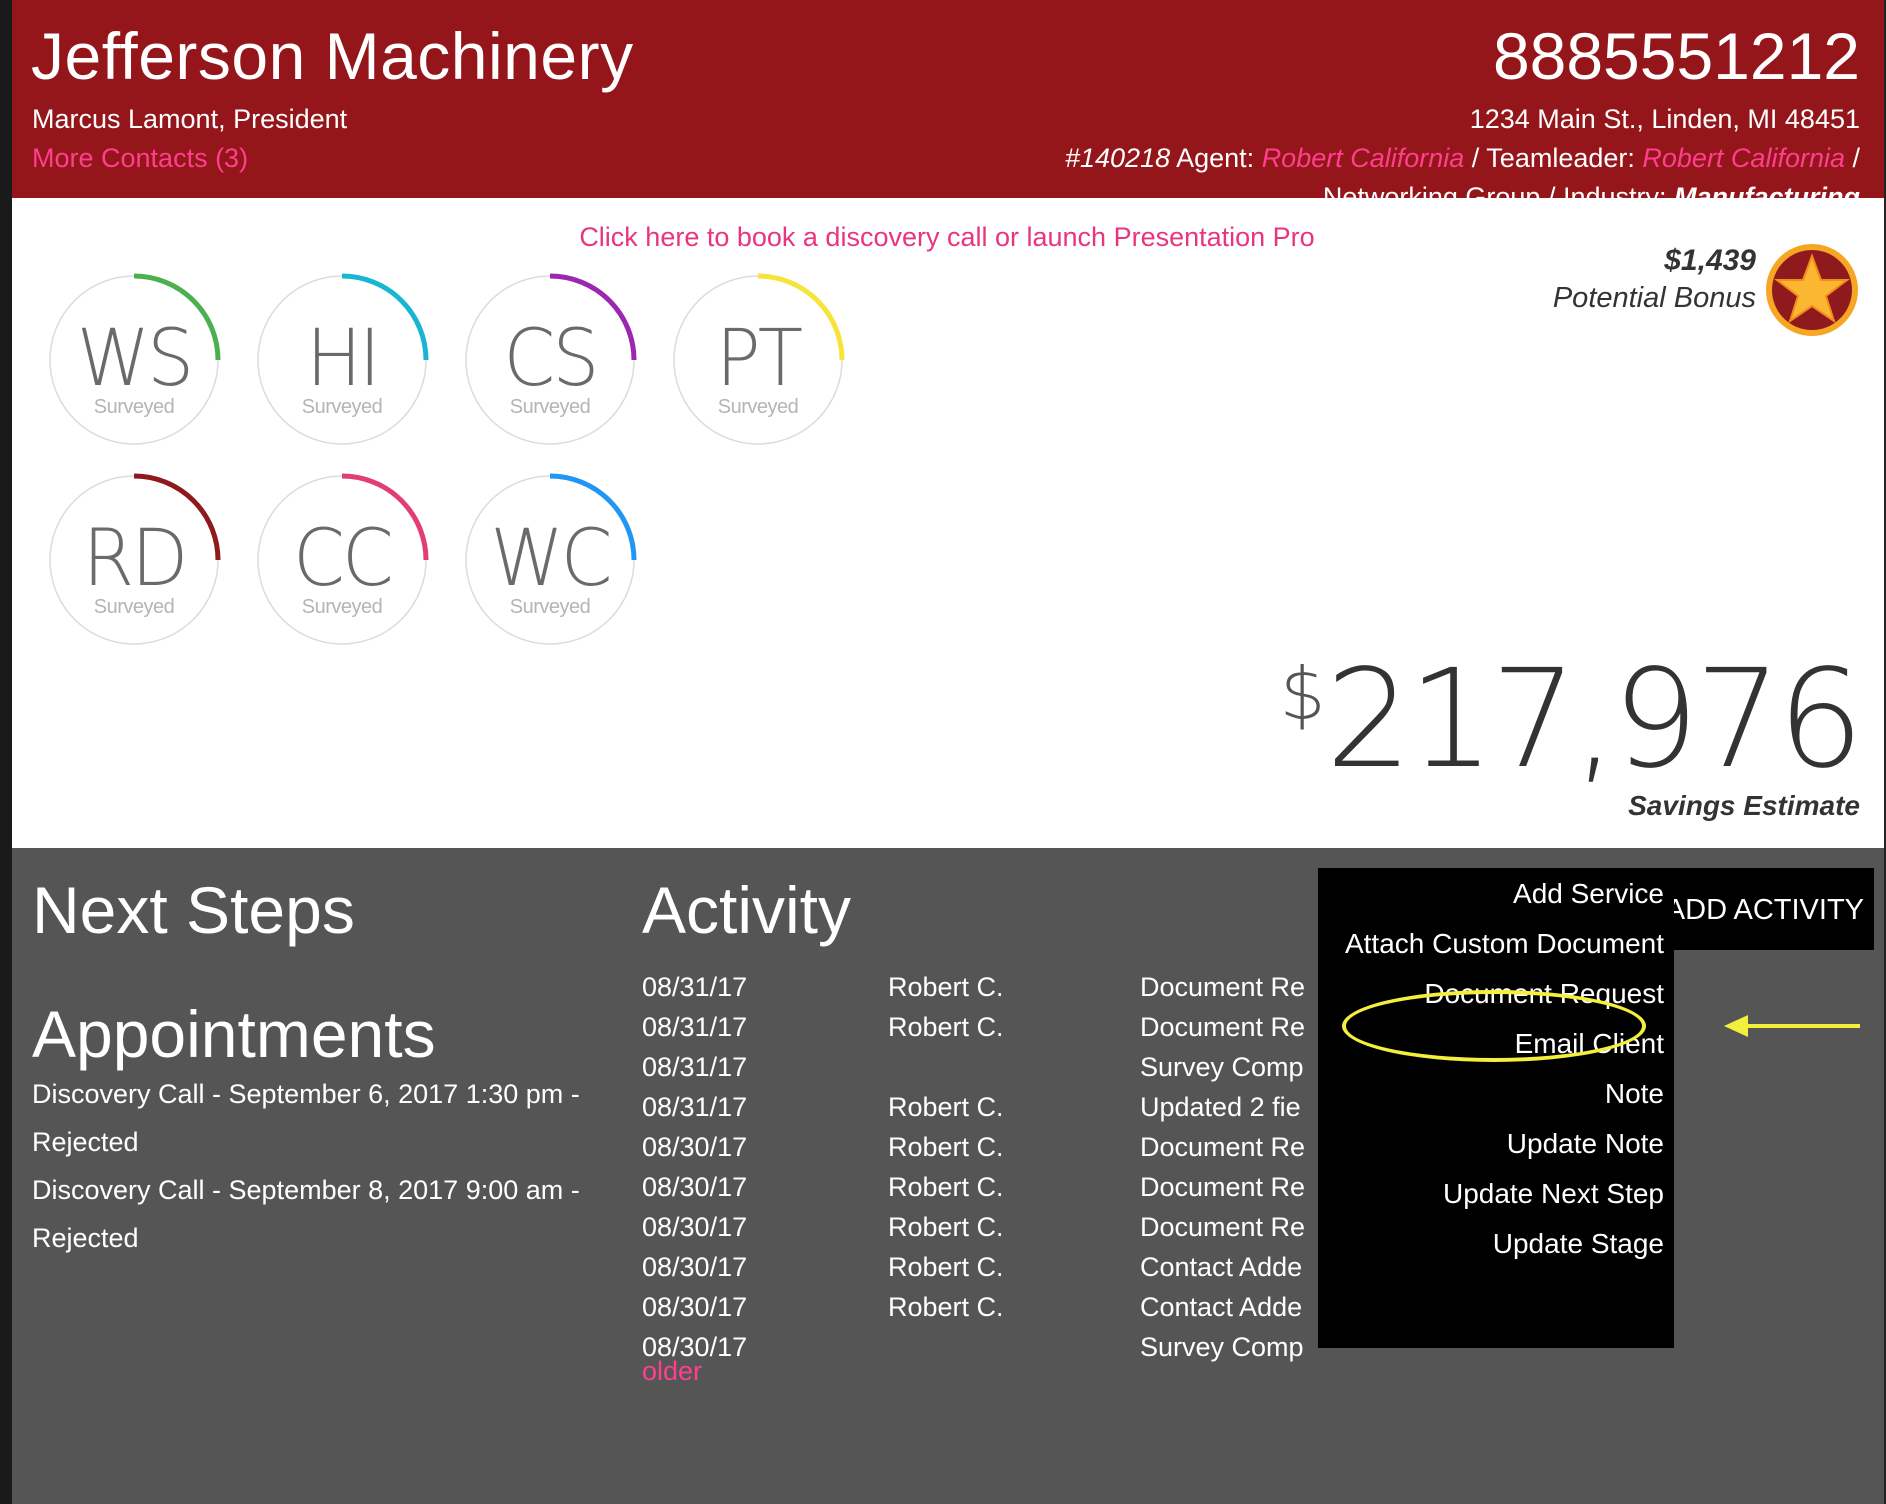 This screenshot has height=1504, width=1886. What do you see at coordinates (1544, 994) in the screenshot?
I see `menu-item-document-request: Document Request` at bounding box center [1544, 994].